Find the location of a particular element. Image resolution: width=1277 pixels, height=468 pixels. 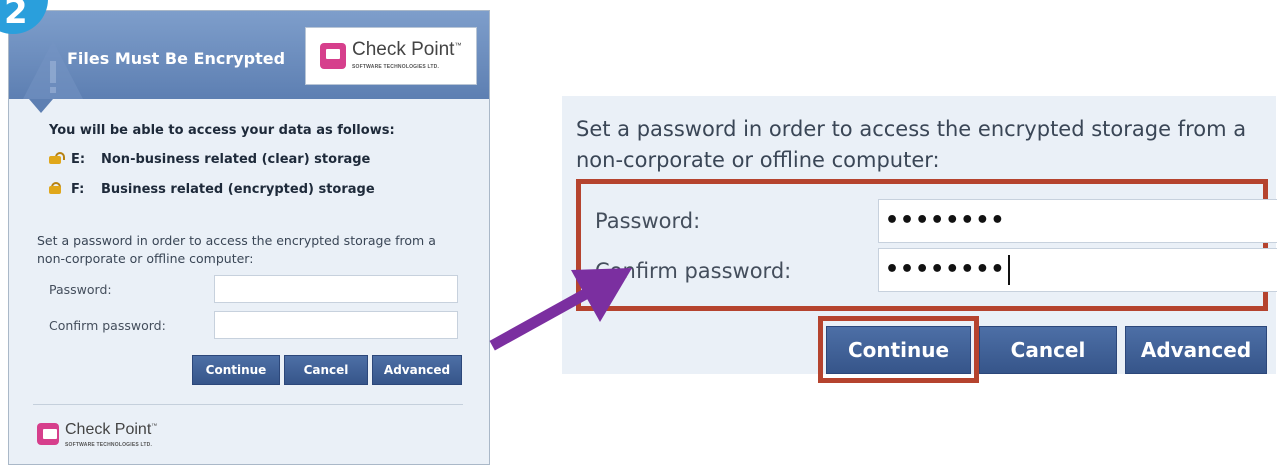

drive-label: Business related (encrypted) storage is located at coordinates (238, 189).